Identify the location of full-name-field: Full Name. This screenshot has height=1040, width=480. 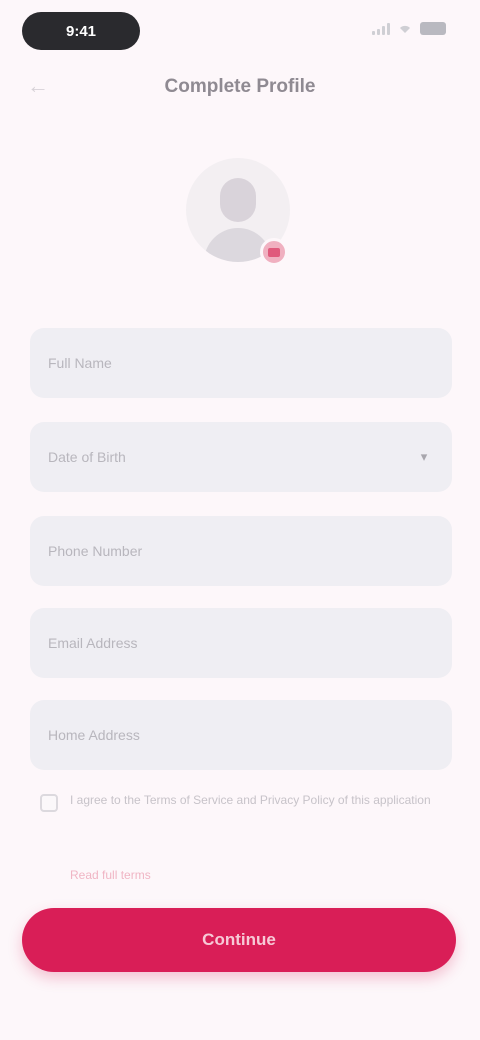
(241, 363).